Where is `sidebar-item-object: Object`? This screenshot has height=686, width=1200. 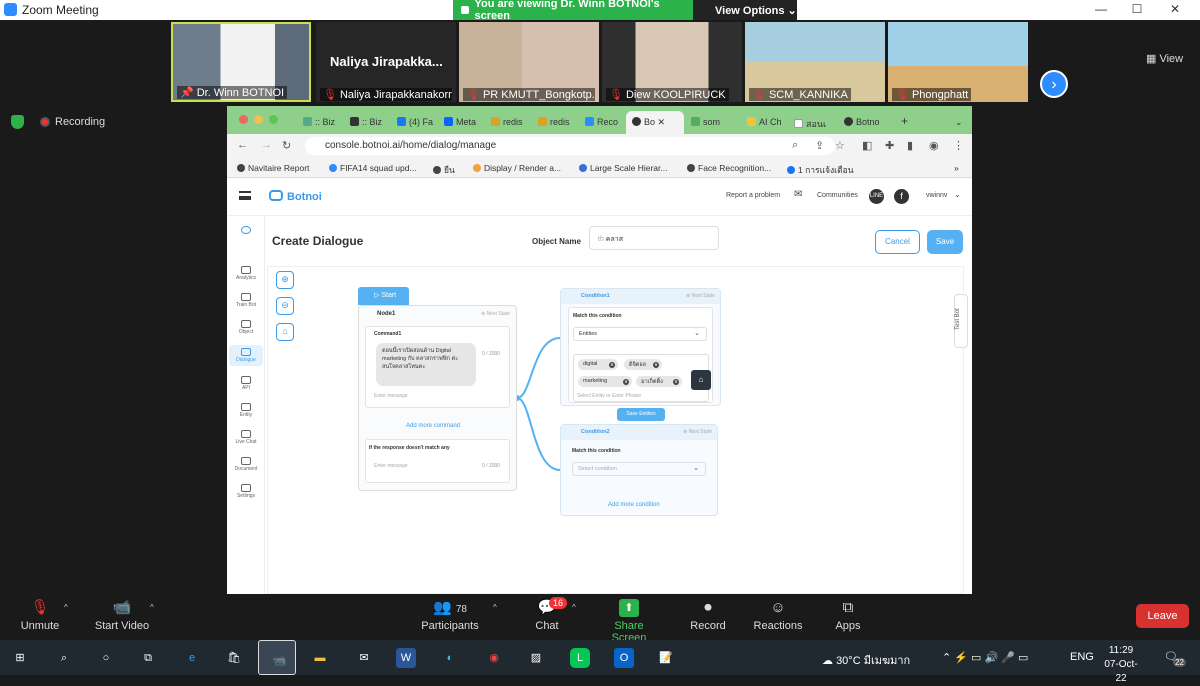
sidebar-item-object: Object is located at coordinates (246, 327).